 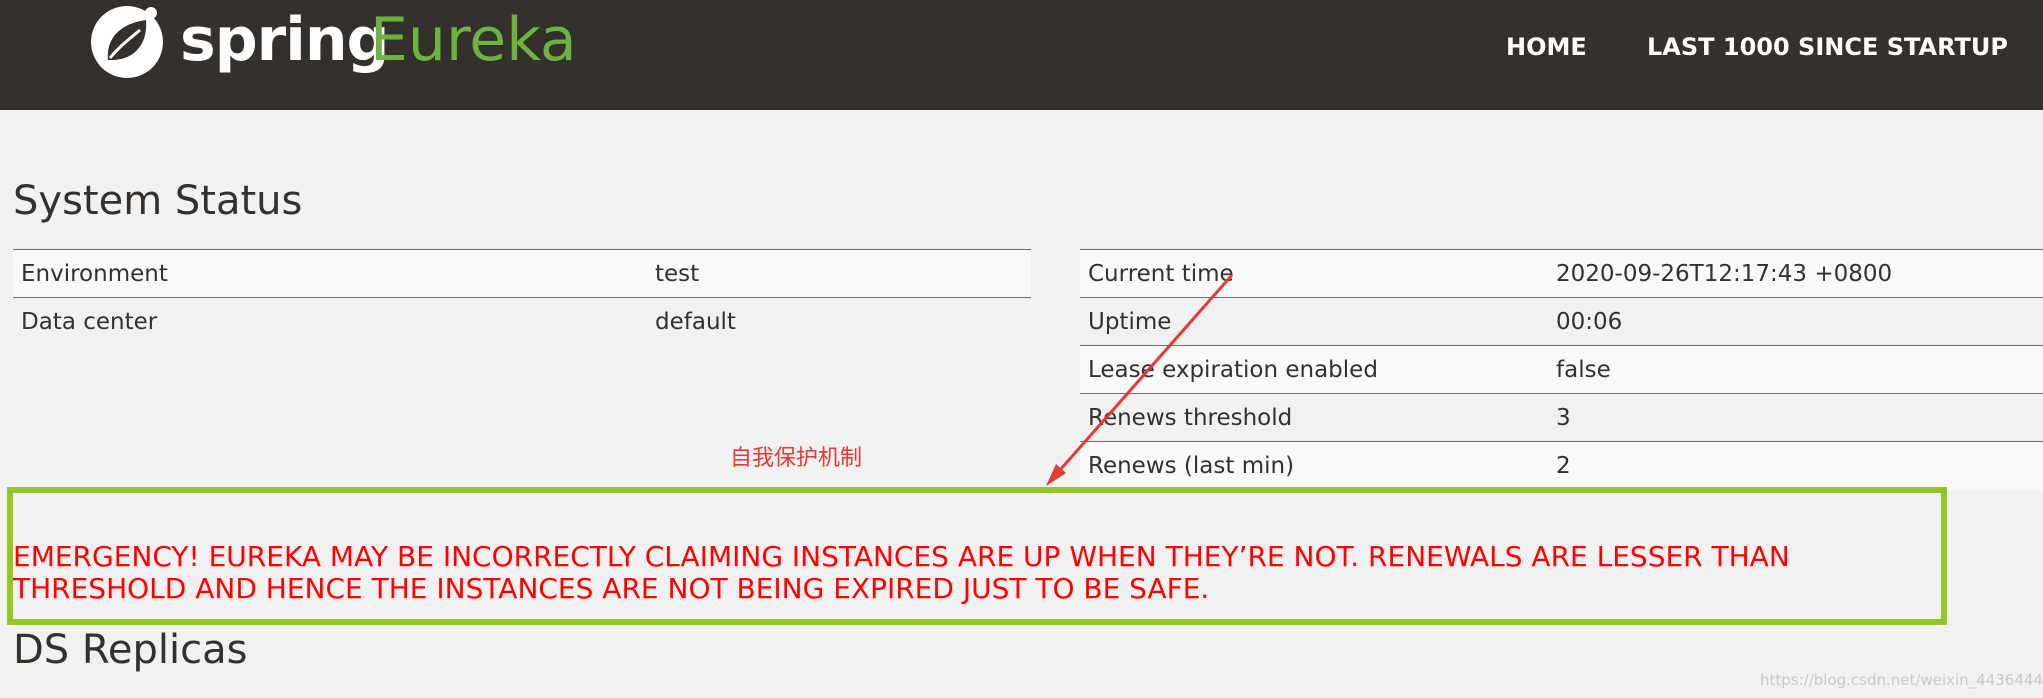 What do you see at coordinates (284, 40) in the screenshot?
I see `brand-spring-text: spring` at bounding box center [284, 40].